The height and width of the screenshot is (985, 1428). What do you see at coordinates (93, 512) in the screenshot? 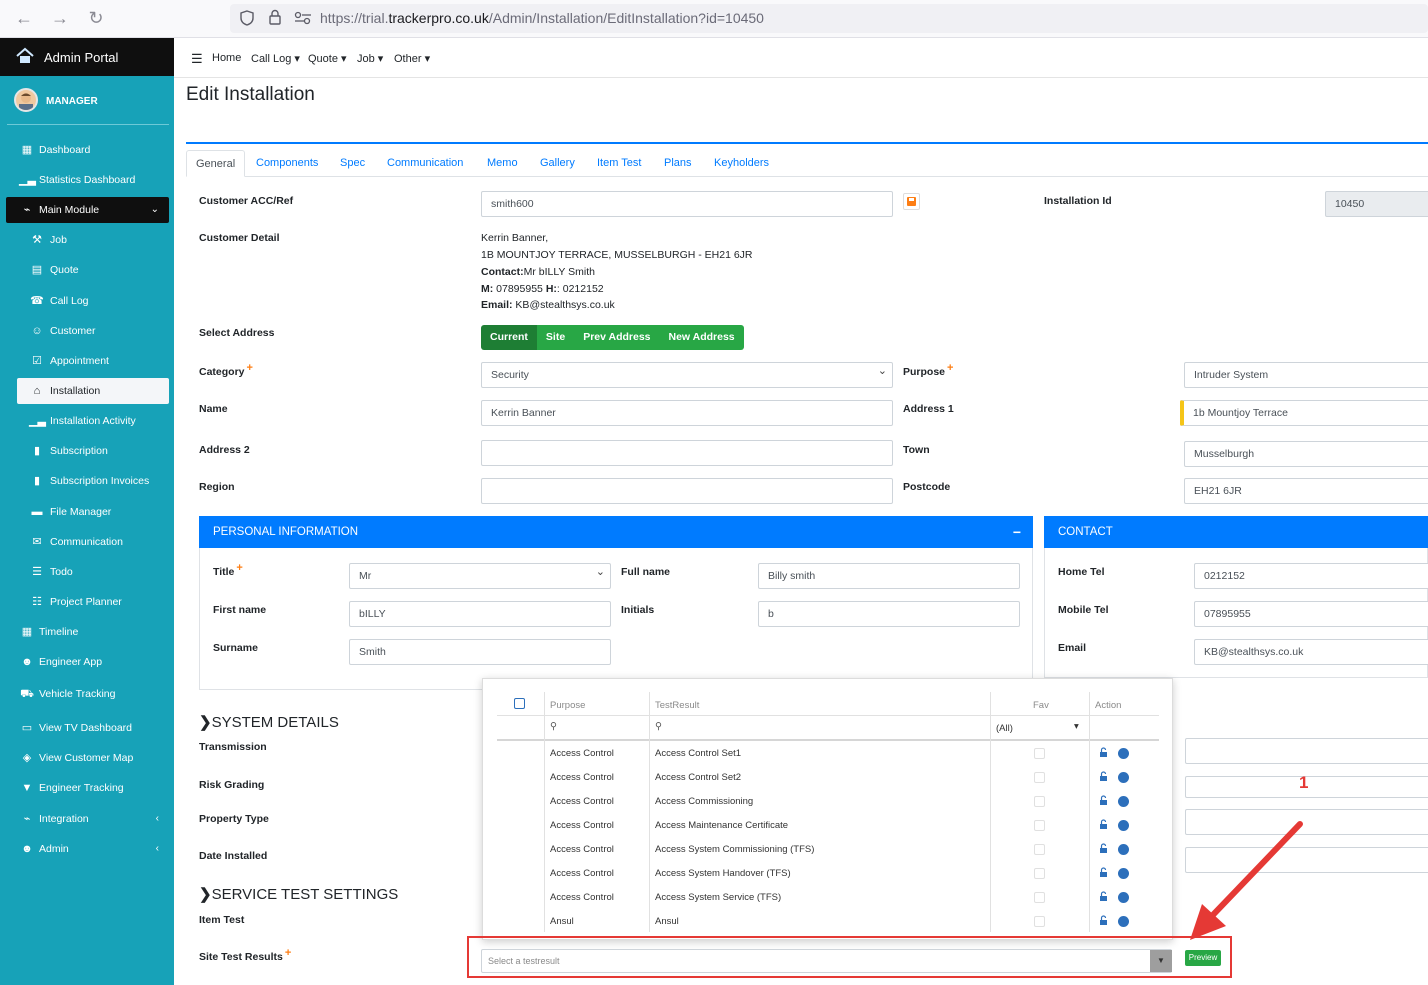
I see `sidebar-item-file-manager: ▬ File Manager` at bounding box center [93, 512].